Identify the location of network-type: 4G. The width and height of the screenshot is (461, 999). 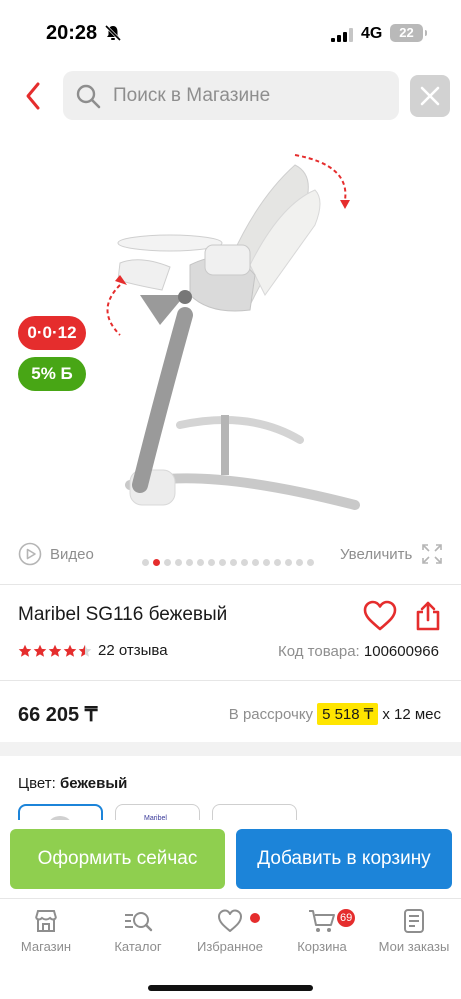
(372, 33).